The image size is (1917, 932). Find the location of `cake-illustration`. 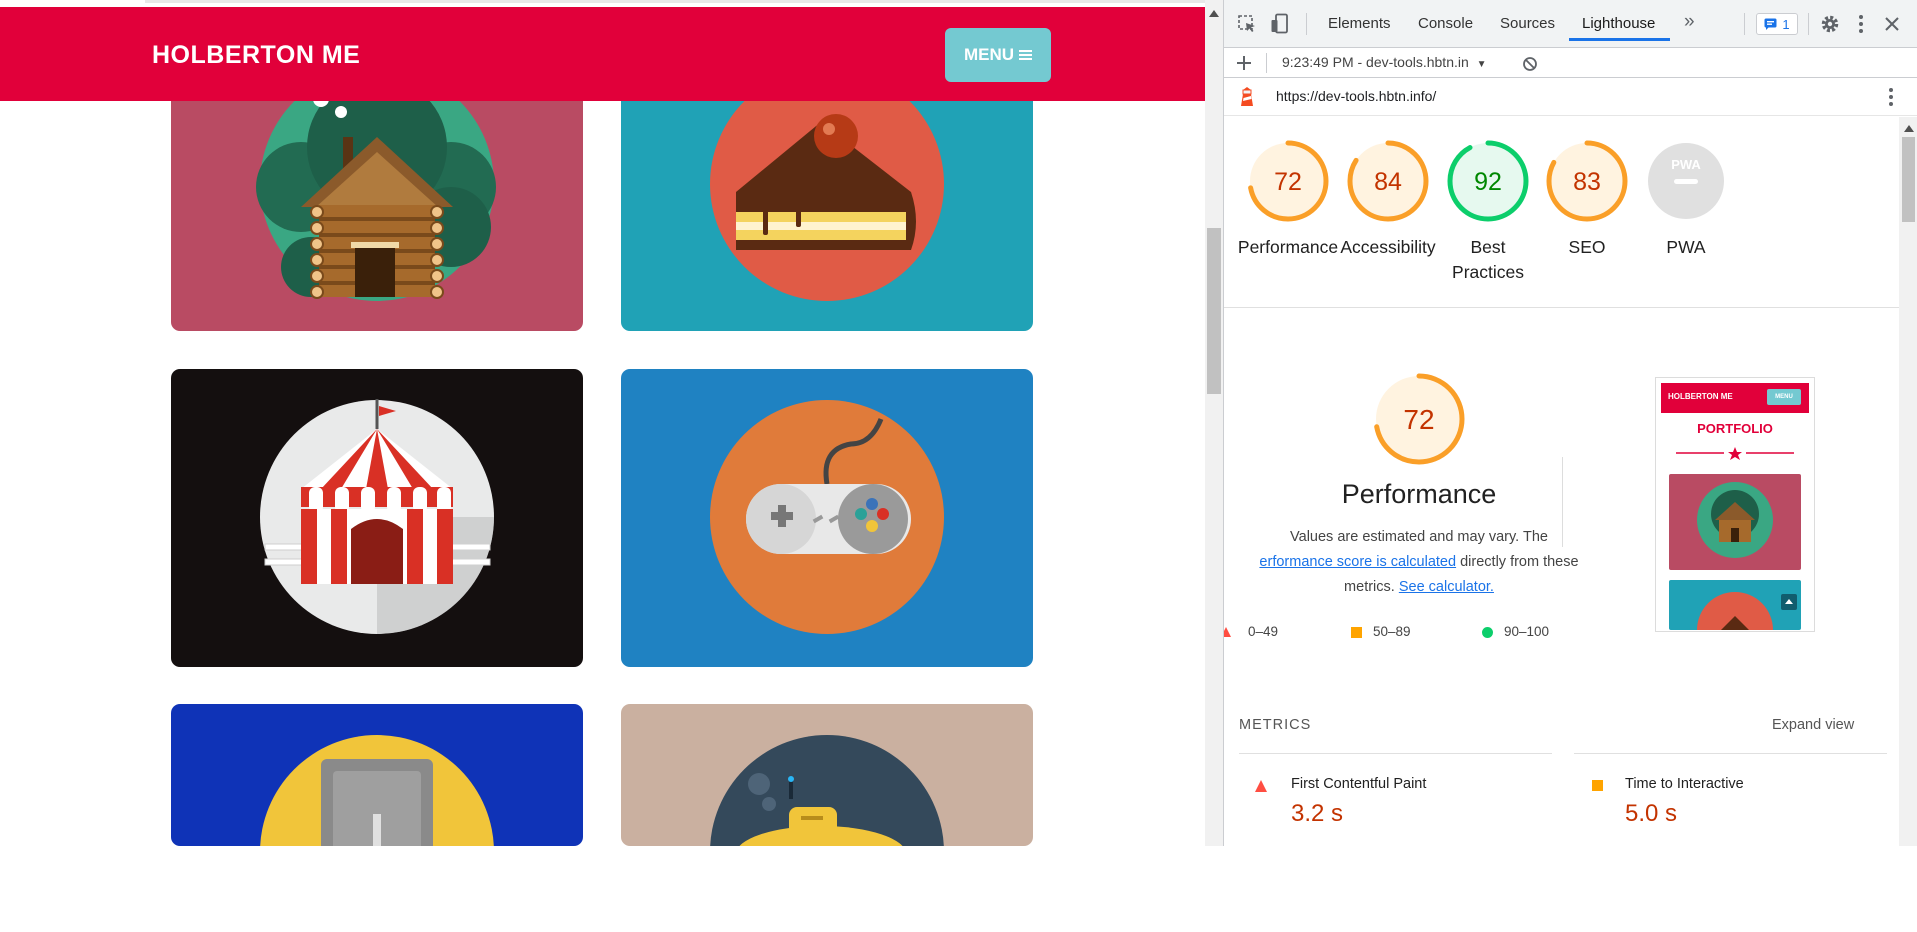

cake-illustration is located at coordinates (827, 204).